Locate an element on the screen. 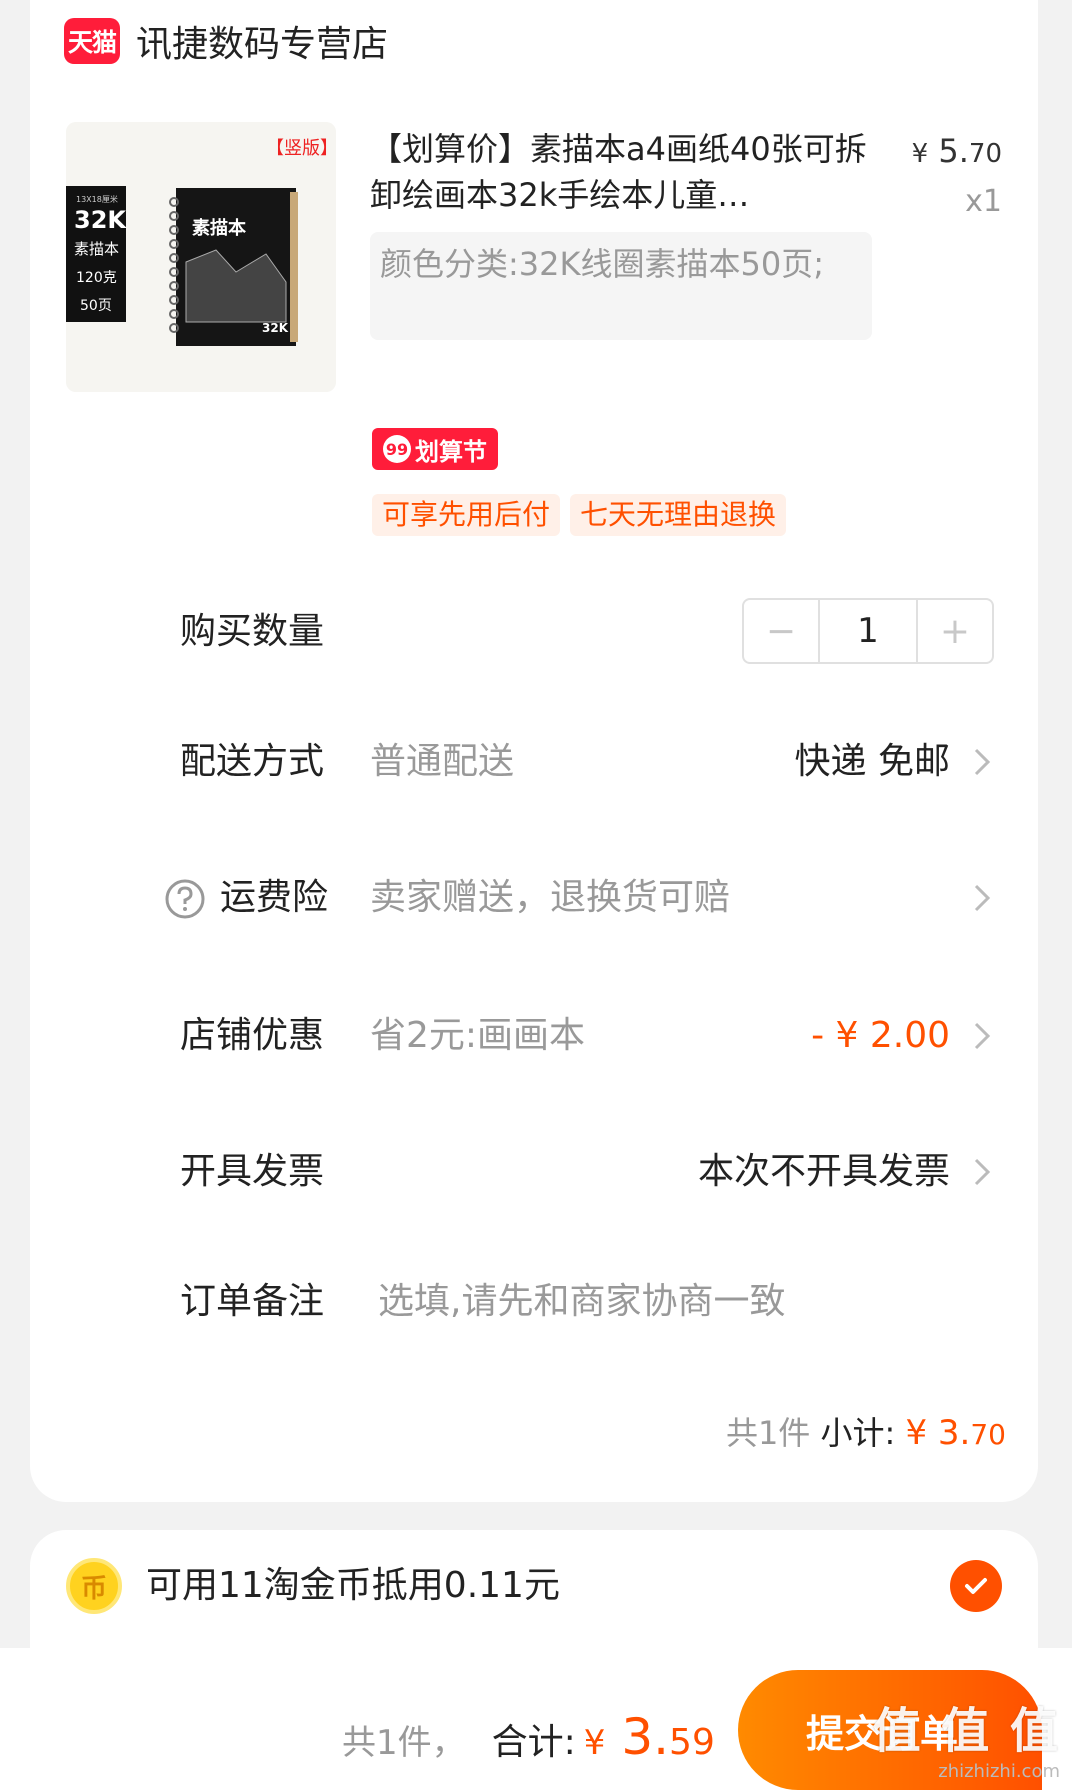 The width and height of the screenshot is (1072, 1790). tag-pay-later: 可享先用后付 is located at coordinates (466, 515).